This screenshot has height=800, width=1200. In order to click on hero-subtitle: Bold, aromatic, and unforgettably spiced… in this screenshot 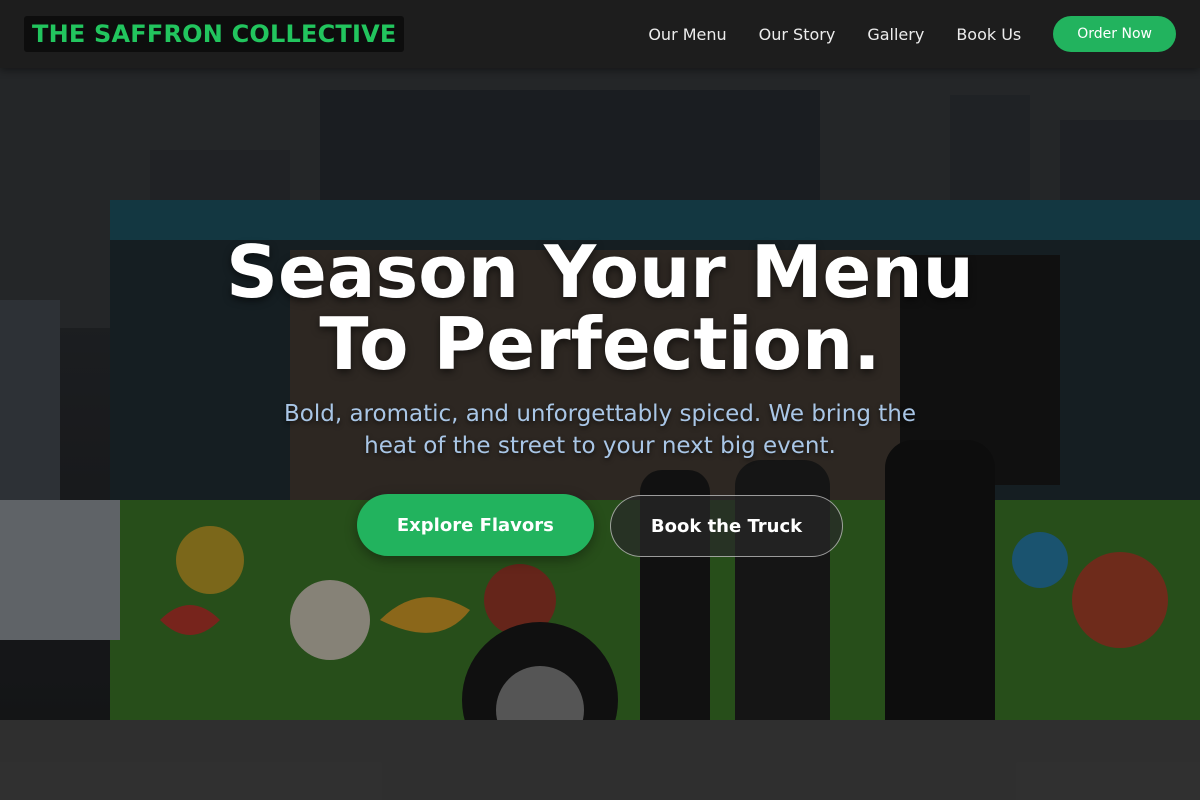, I will do `click(600, 430)`.